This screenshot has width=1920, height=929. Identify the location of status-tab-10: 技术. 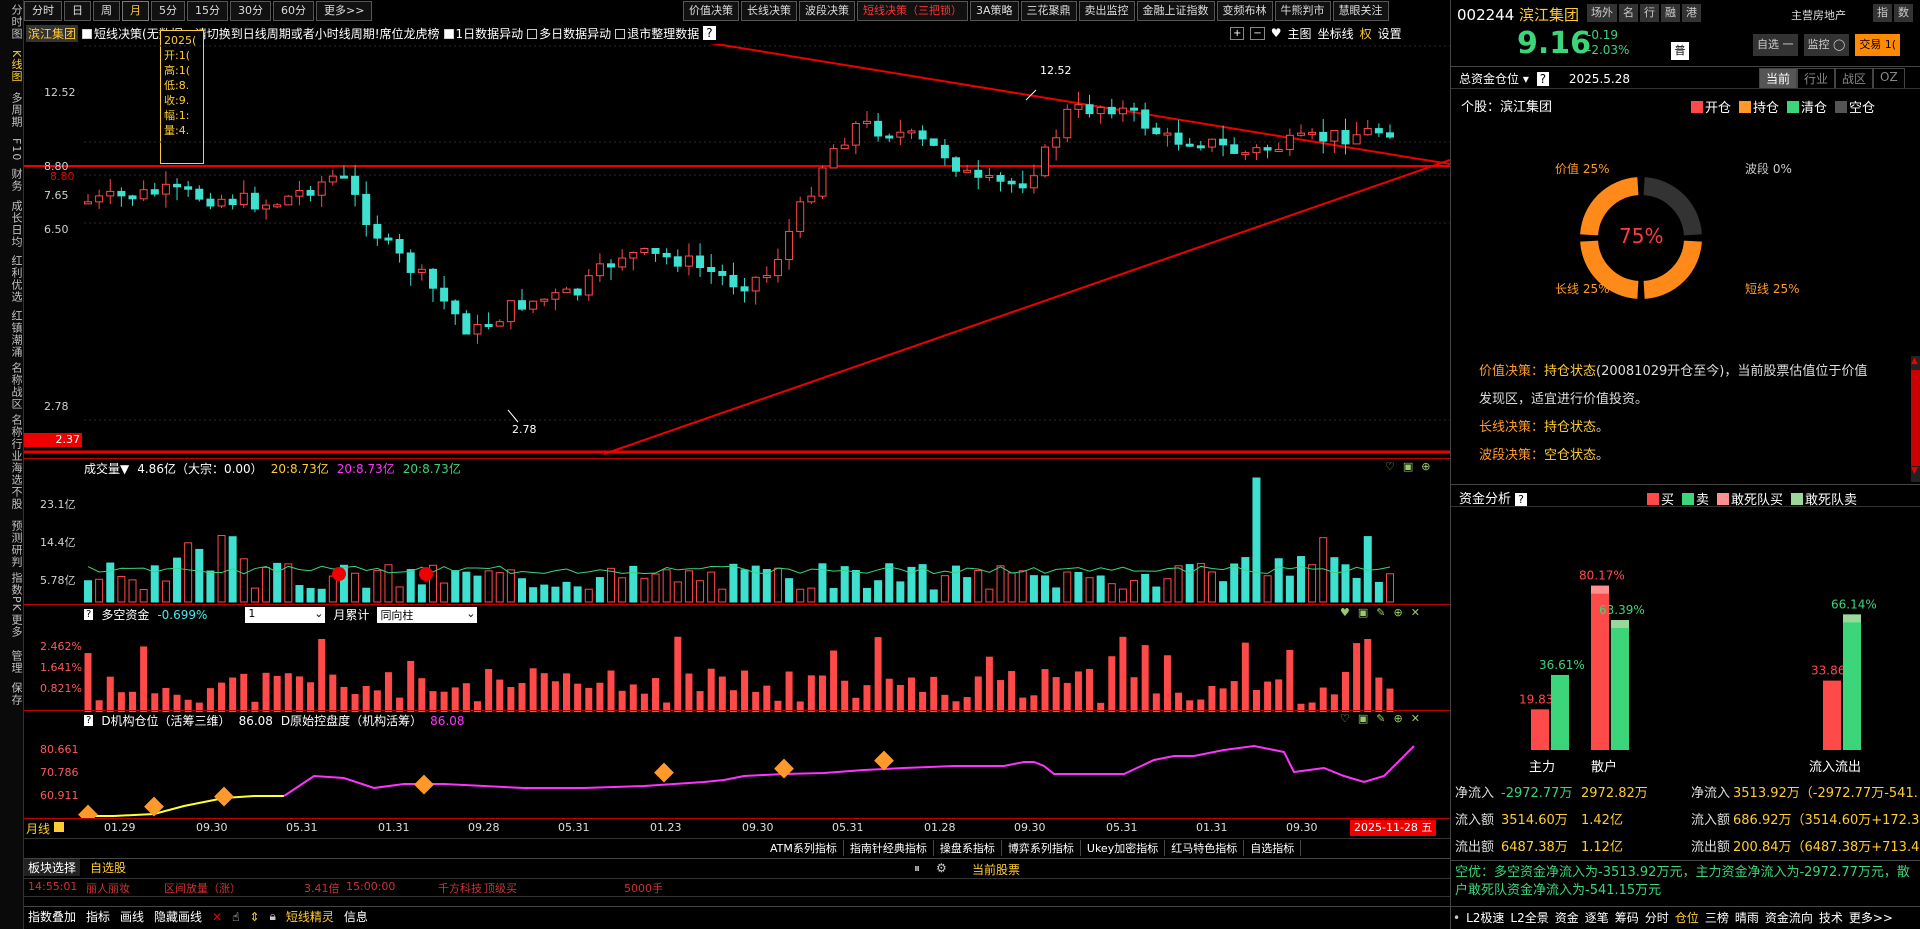
(1831, 917).